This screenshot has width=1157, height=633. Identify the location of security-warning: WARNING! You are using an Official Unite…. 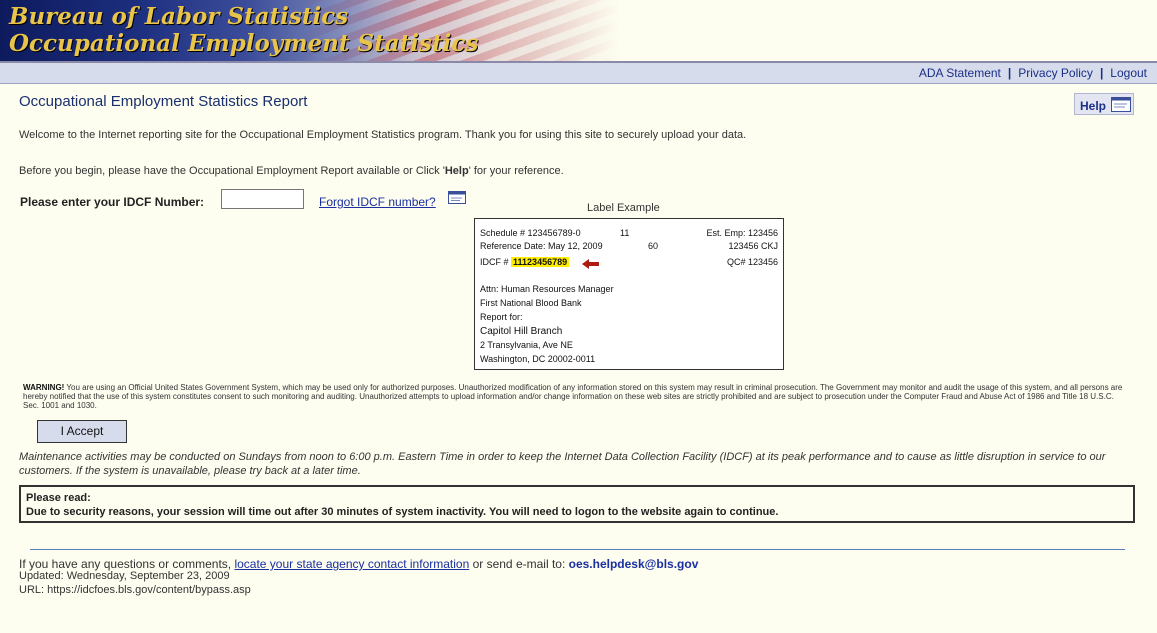
(575, 396).